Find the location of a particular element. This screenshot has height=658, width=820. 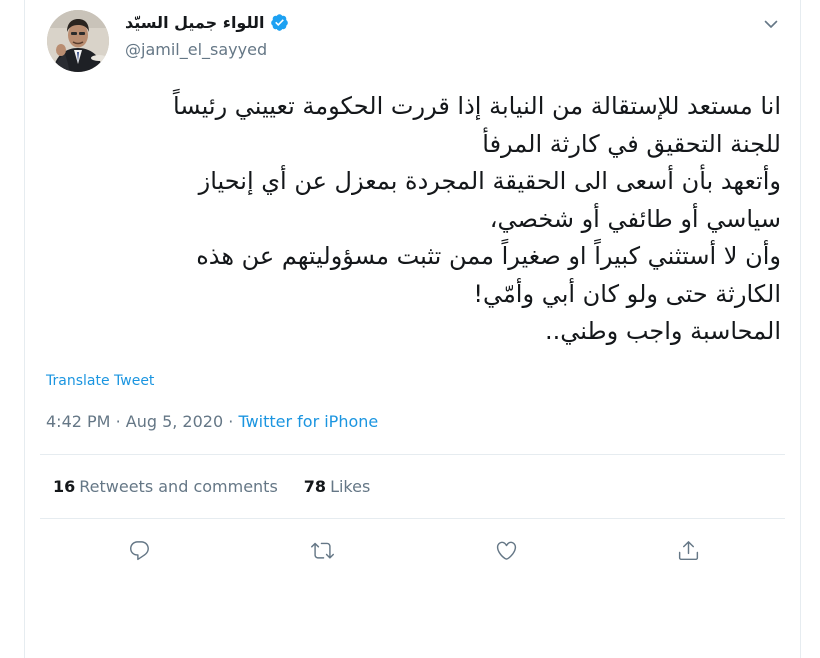

likes-count: 78 is located at coordinates (315, 486).